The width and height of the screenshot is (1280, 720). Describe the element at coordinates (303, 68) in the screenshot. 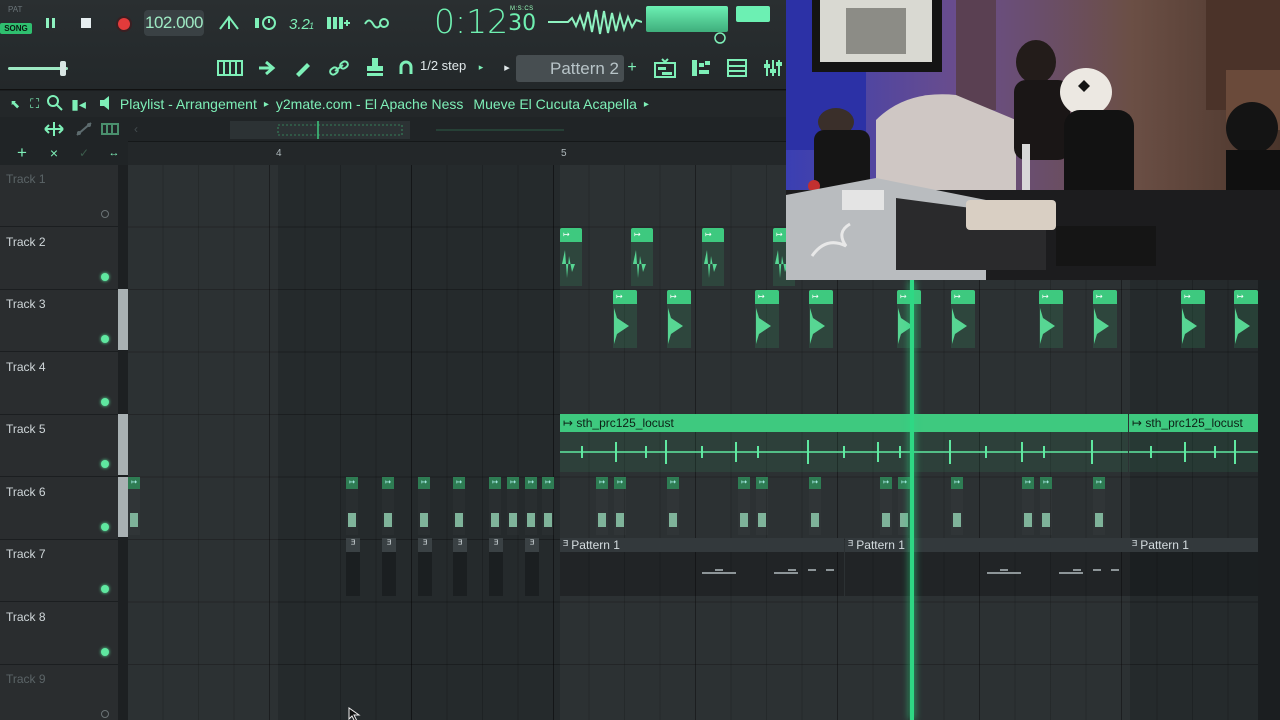

I see `draw-pencil-icon` at that location.